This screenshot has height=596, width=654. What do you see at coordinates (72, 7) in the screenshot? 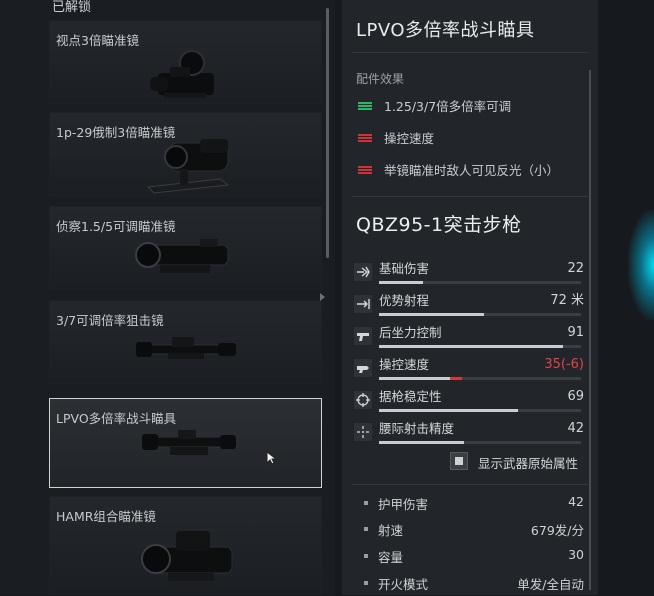
I see `unlocked-section-header: 已解锁` at bounding box center [72, 7].